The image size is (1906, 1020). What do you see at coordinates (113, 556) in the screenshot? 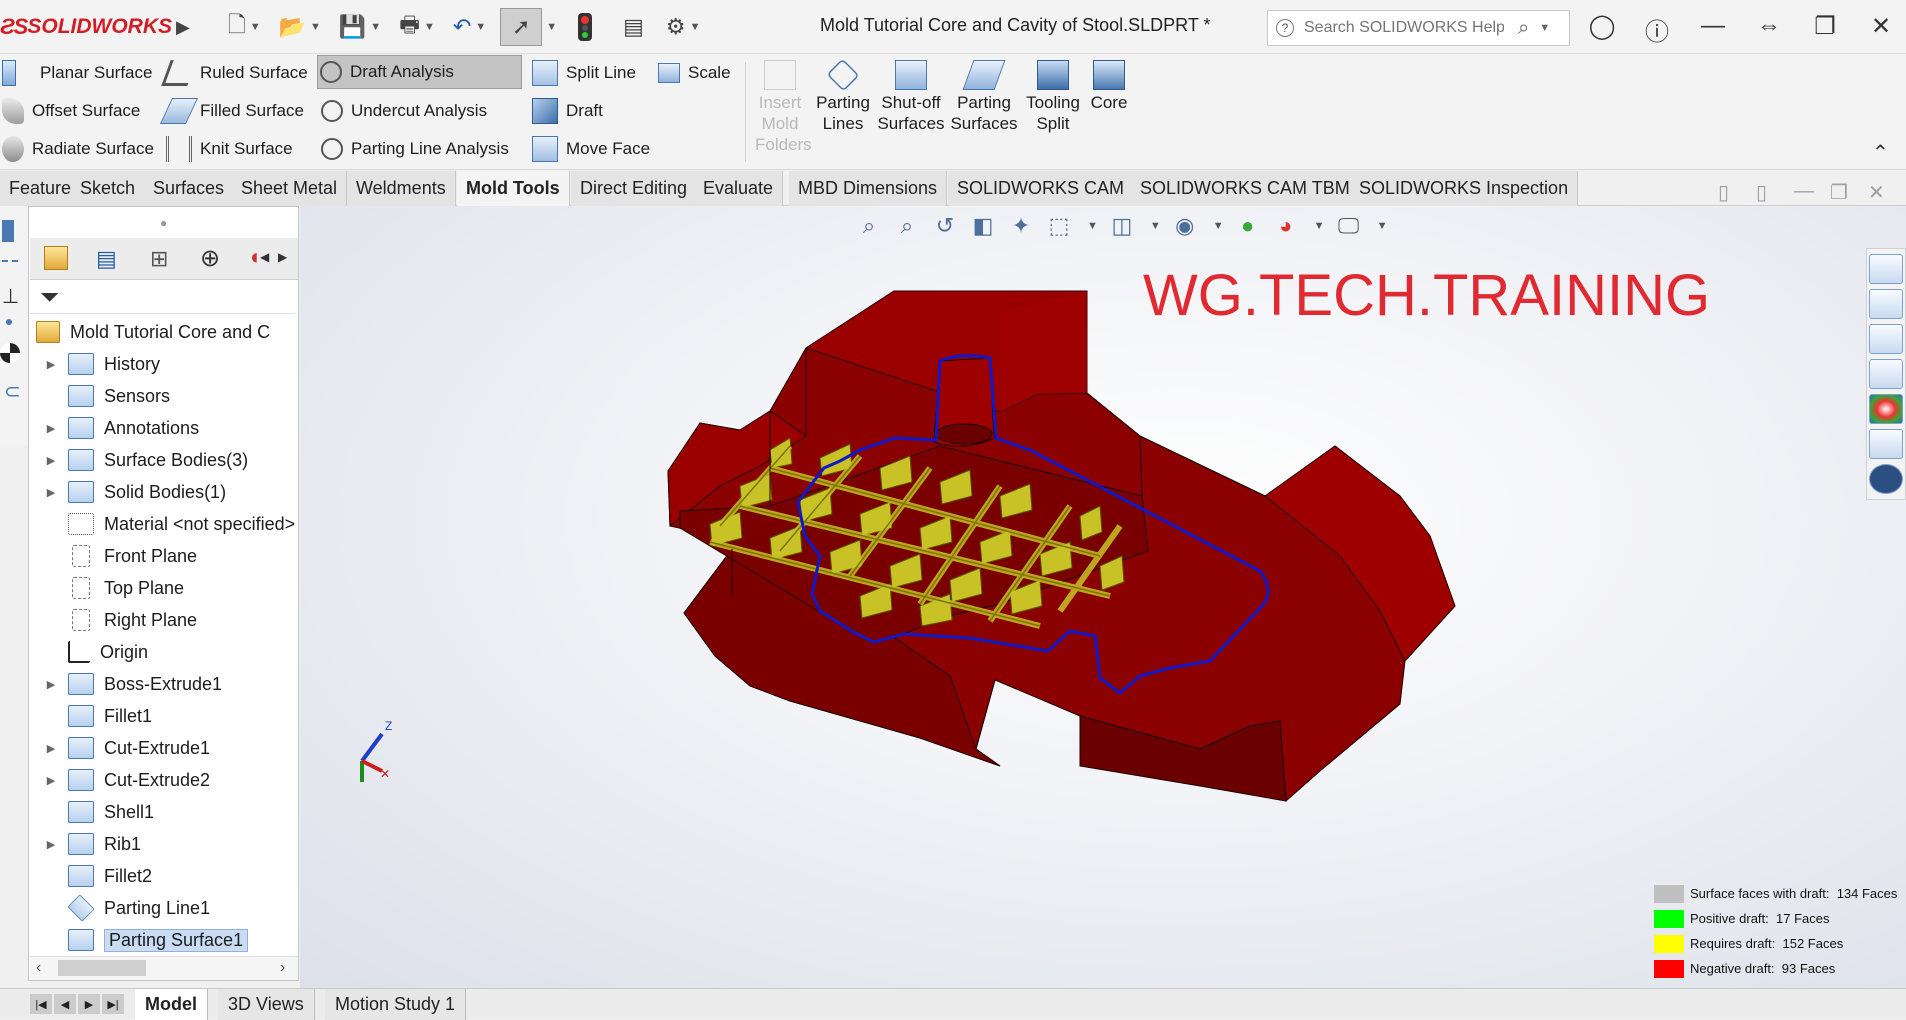
I see `tree-item-front-plane: Front Plane` at bounding box center [113, 556].